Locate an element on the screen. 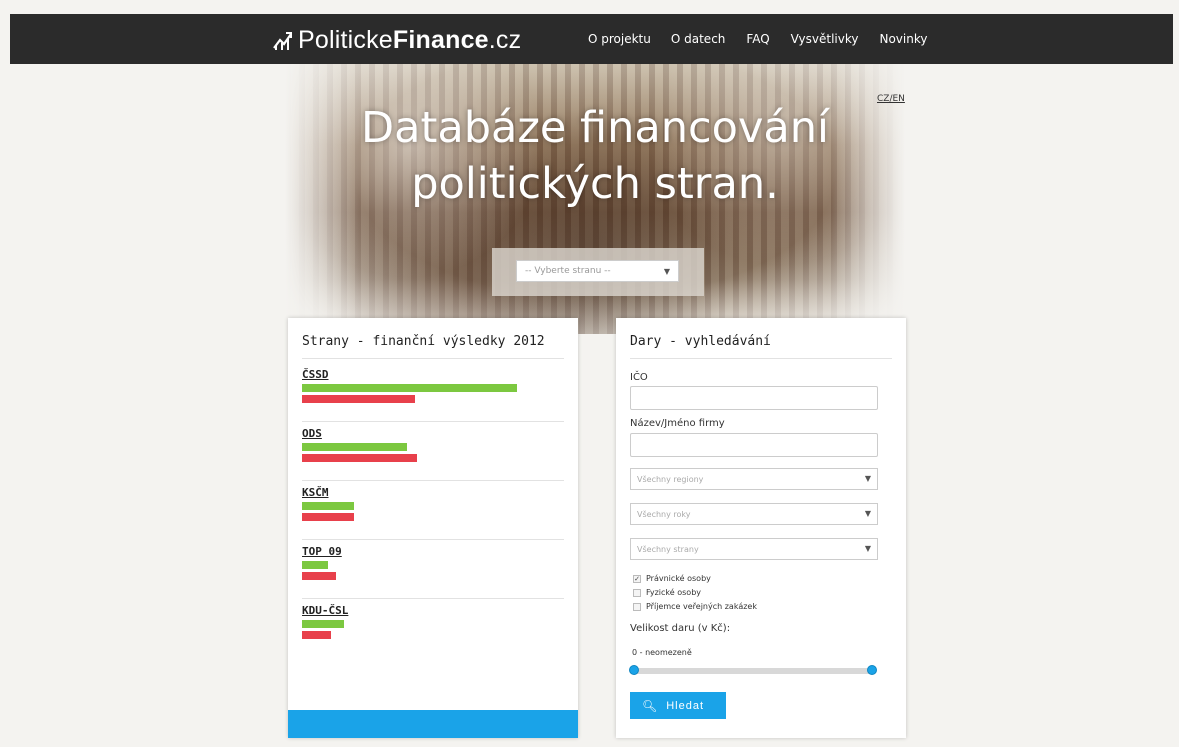  ico-input is located at coordinates (754, 398).